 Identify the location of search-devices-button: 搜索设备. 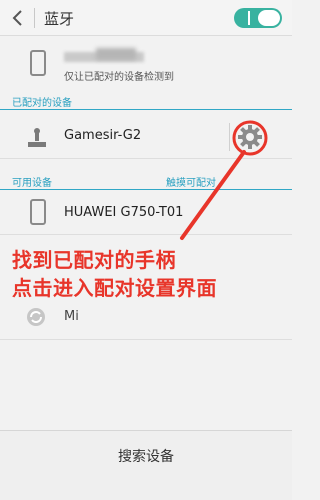
(146, 465).